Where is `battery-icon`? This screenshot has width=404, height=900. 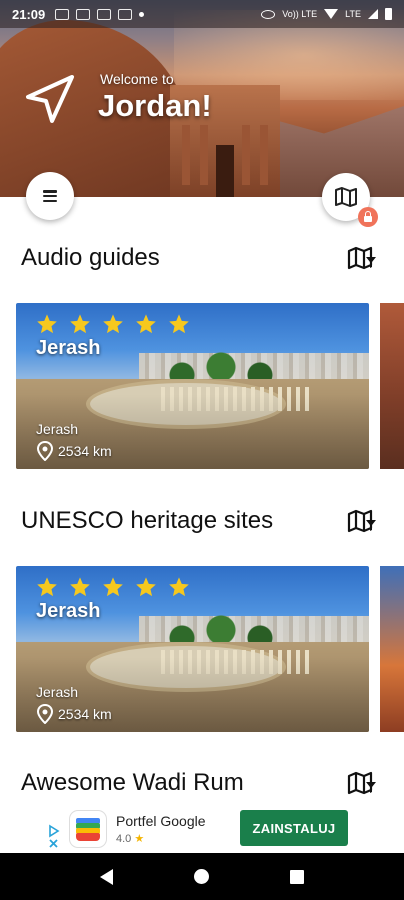
battery-icon is located at coordinates (388, 14).